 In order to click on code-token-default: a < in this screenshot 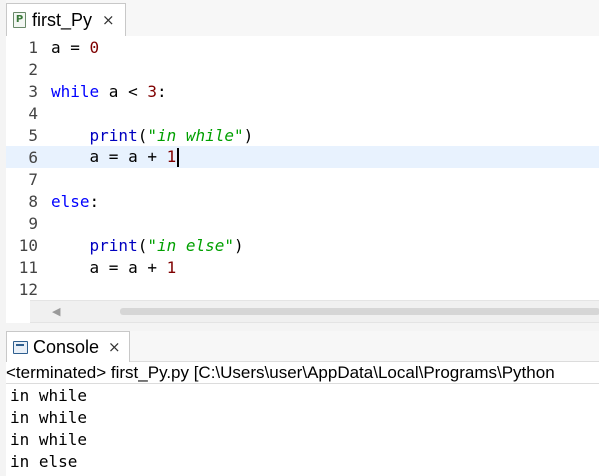, I will do `click(123, 91)`.